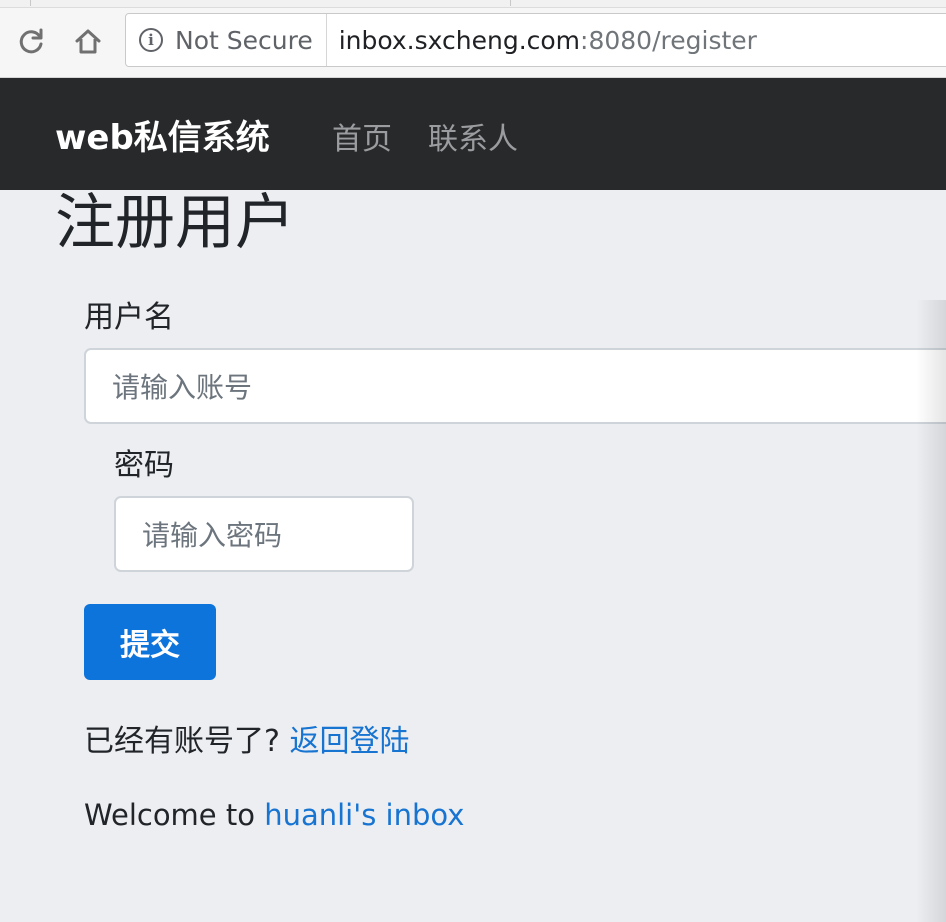 Image resolution: width=946 pixels, height=922 pixels. What do you see at coordinates (264, 534) in the screenshot?
I see `password-input: 请输入密码` at bounding box center [264, 534].